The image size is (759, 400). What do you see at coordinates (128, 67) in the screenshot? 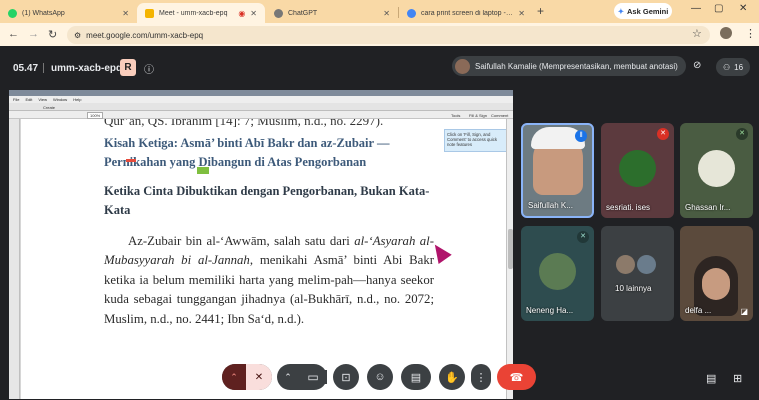
I see `presenting-icon: R` at bounding box center [128, 67].